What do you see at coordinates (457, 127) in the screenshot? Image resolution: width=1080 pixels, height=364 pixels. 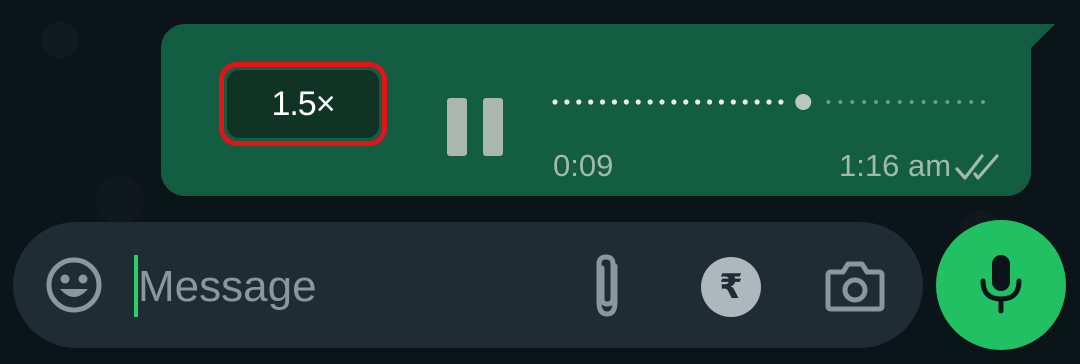 I see `pause-icon-left-bar` at bounding box center [457, 127].